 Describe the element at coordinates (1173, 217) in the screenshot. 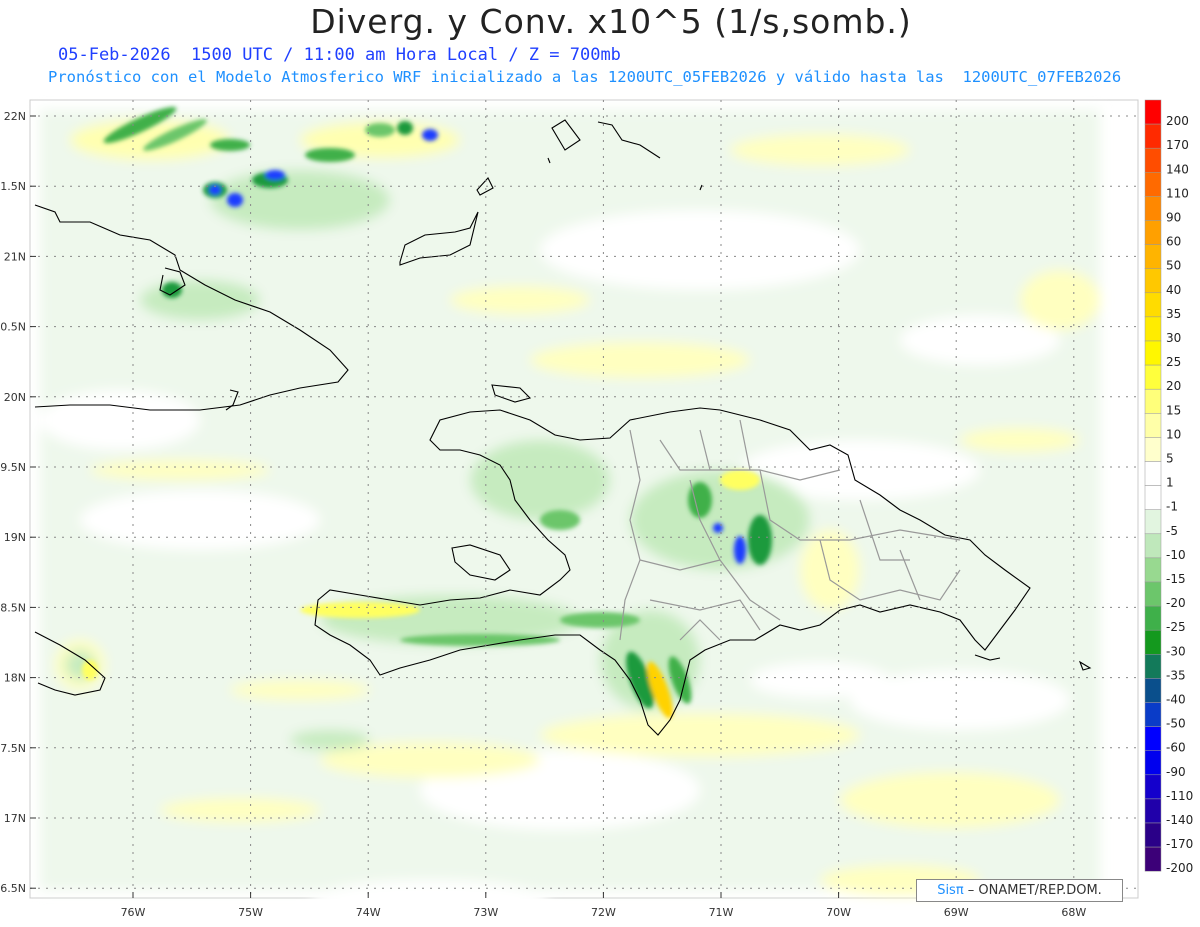

I see `colorbar-label: 90` at that location.